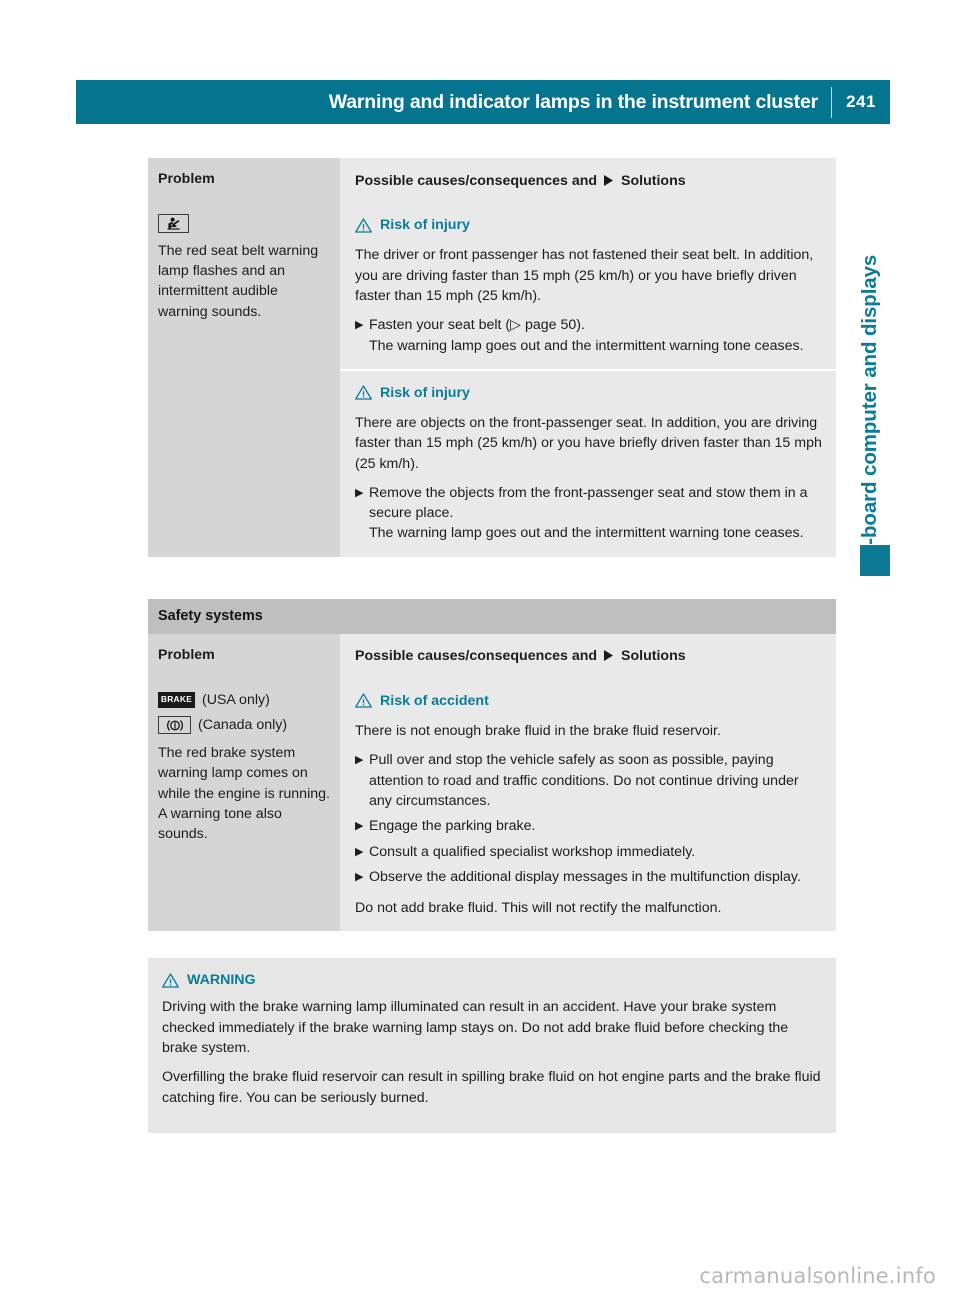  Describe the element at coordinates (817, 1276) in the screenshot. I see `site-watermark: carmanualsonline.info` at that location.